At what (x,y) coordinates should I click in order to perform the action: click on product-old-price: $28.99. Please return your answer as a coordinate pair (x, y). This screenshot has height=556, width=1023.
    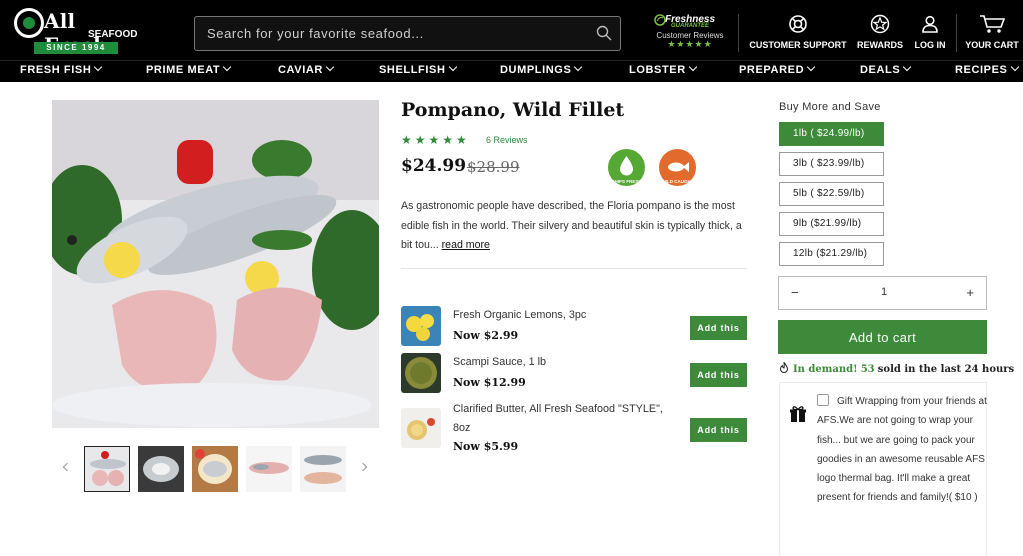
    Looking at the image, I should click on (493, 167).